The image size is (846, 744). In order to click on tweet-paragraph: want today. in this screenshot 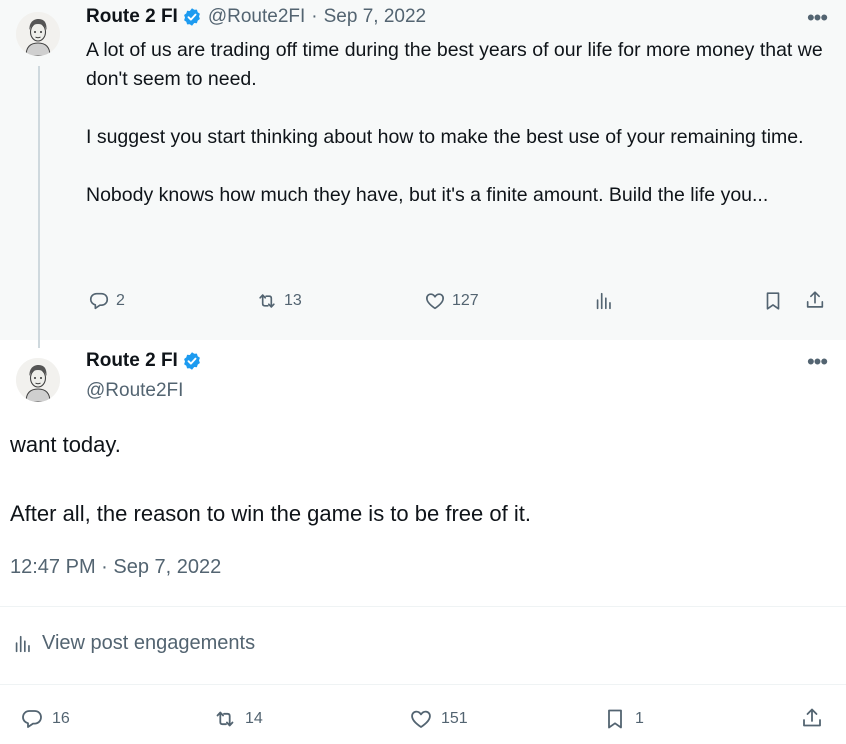, I will do `click(65, 444)`.